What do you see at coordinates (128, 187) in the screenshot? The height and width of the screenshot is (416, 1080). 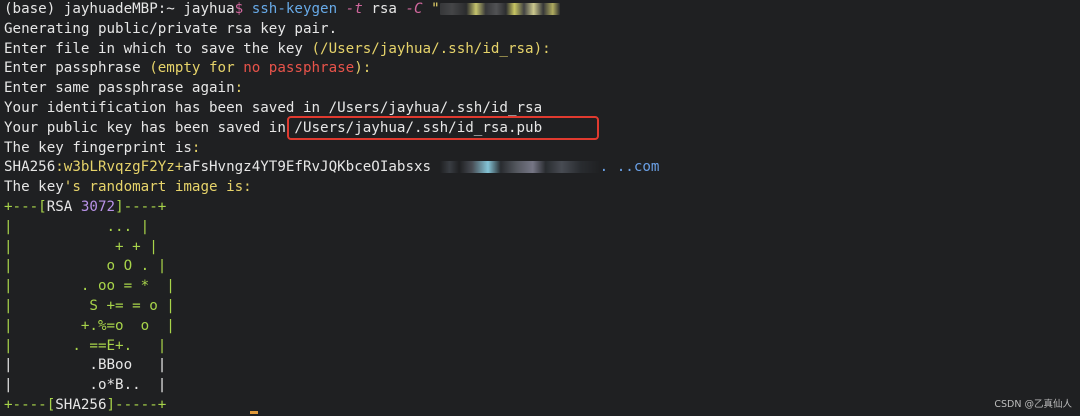 I see `output-line: The key's randomart image is:` at bounding box center [128, 187].